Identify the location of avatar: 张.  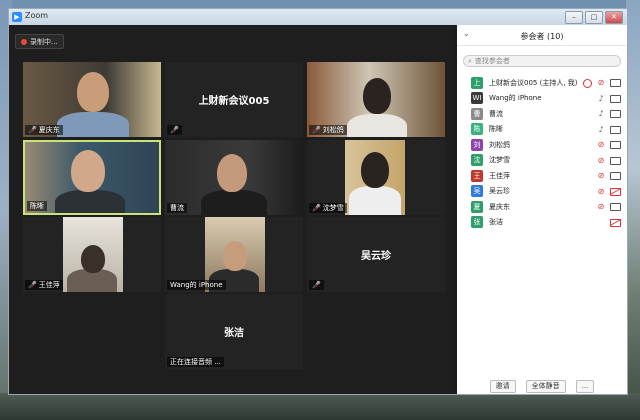
(477, 222).